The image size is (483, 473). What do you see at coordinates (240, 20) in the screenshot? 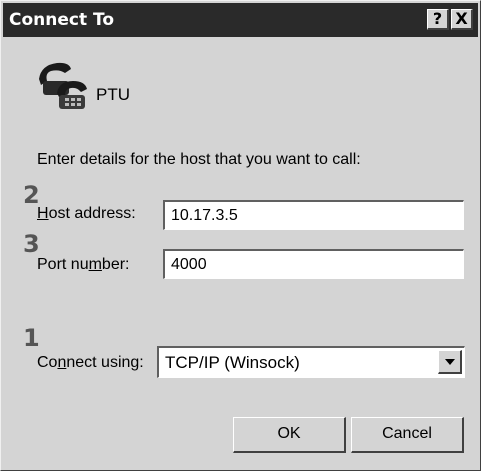
I see `title-bar: Connect To ? X` at bounding box center [240, 20].